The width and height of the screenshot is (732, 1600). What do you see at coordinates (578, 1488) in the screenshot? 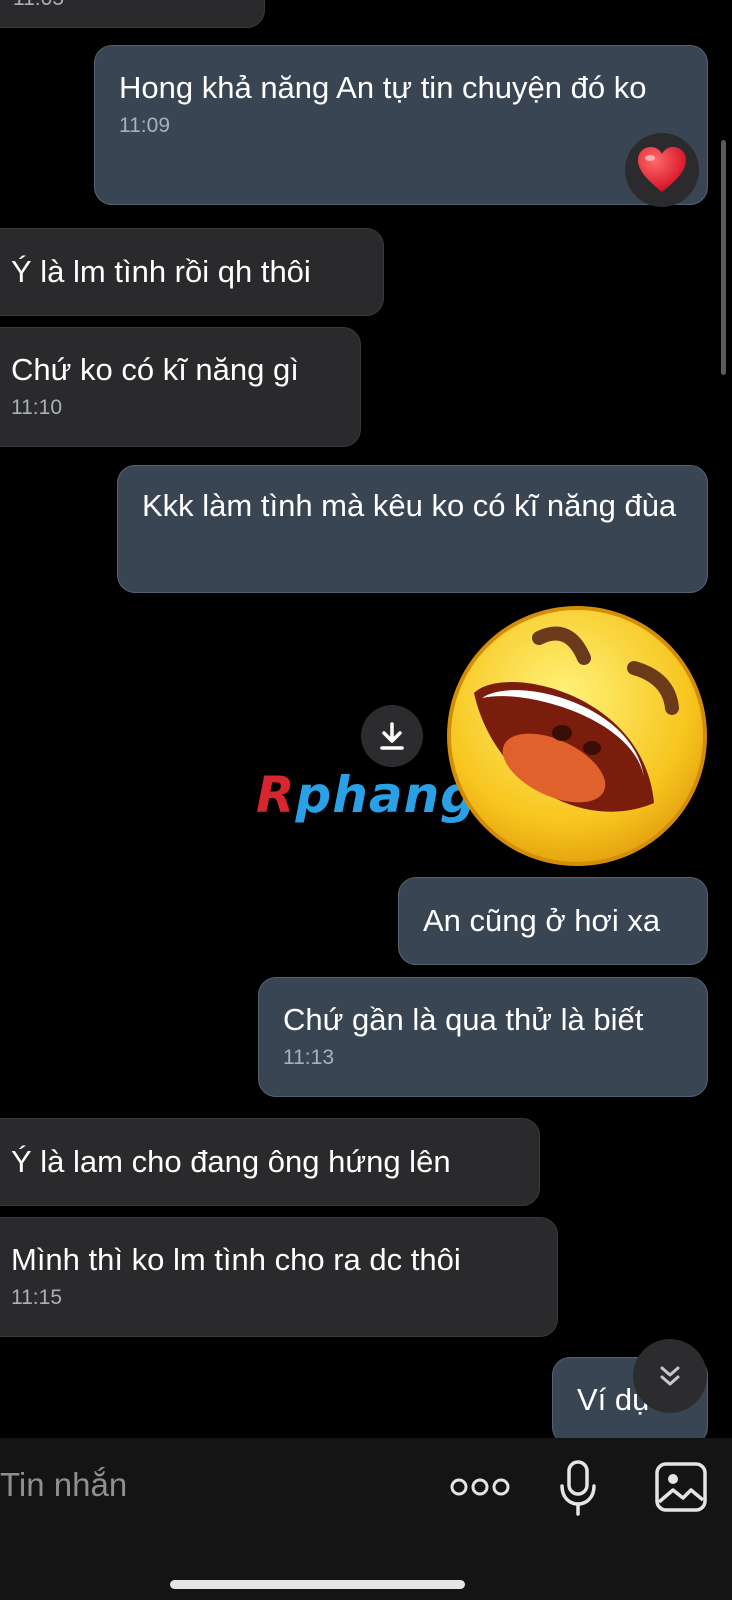
I see `microphone-icon` at bounding box center [578, 1488].